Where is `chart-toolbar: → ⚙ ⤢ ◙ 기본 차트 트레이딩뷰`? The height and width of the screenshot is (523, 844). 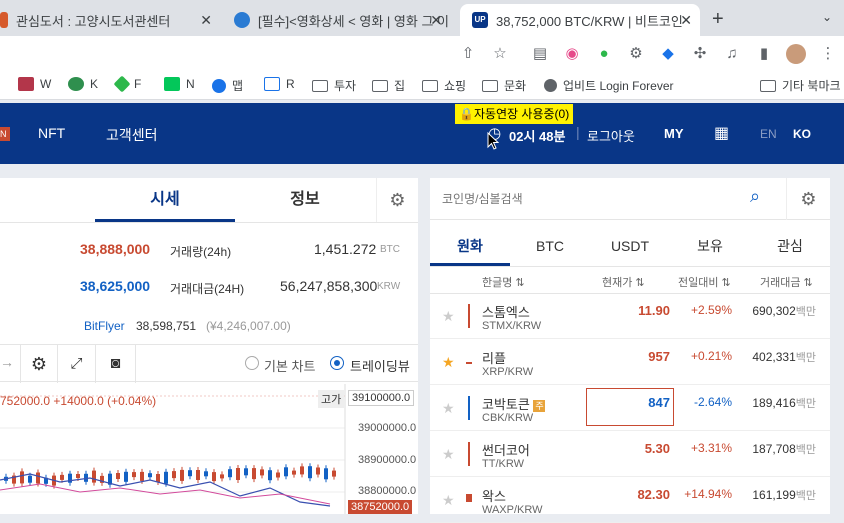
chart-toolbar: → ⚙ ⤢ ◙ 기본 차트 트레이딩뷰 is located at coordinates (209, 363).